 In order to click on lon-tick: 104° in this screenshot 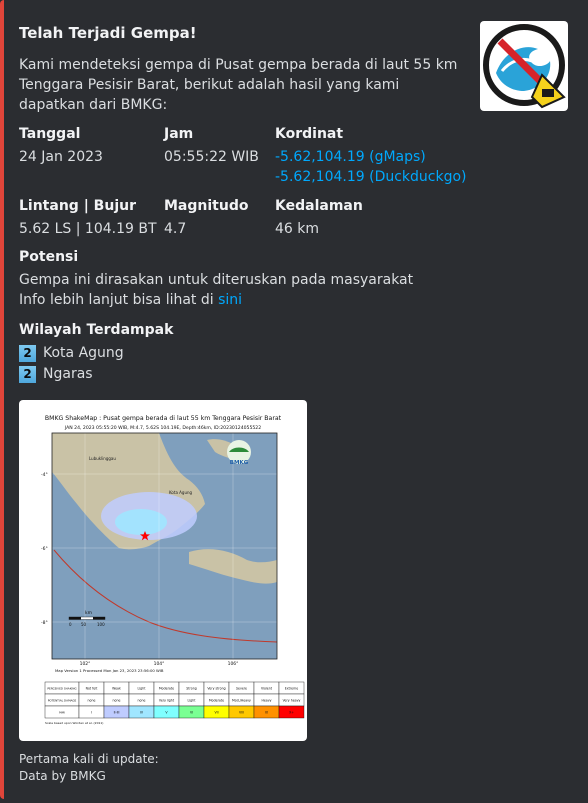, I will do `click(159, 664)`.